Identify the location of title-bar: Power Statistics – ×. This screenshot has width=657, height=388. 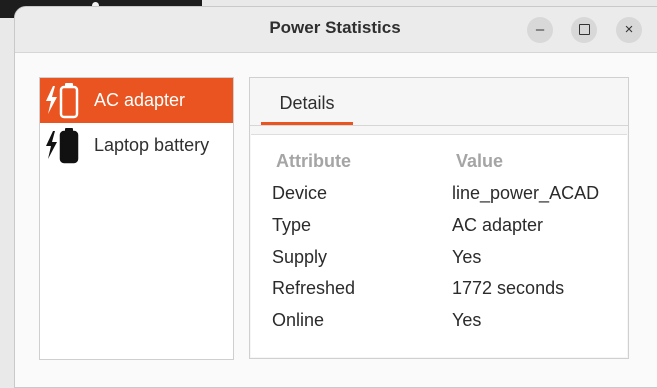
(336, 30).